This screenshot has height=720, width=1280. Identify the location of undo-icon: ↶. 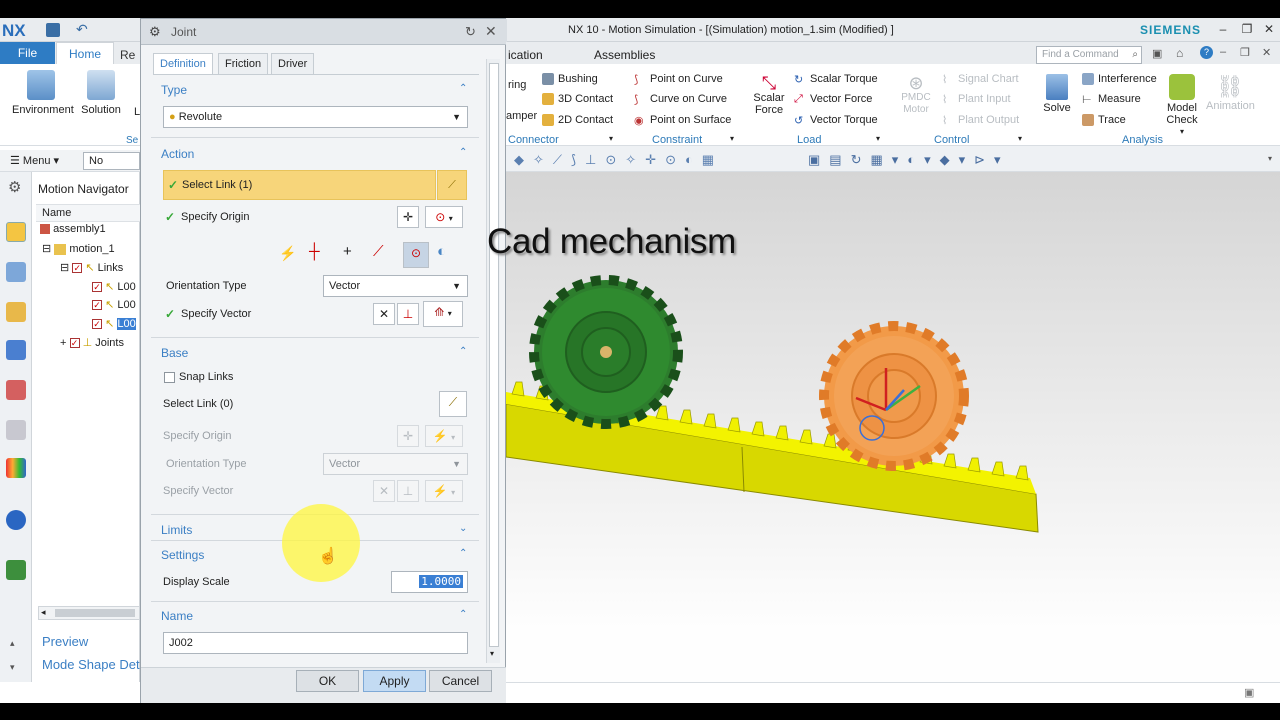
(82, 29).